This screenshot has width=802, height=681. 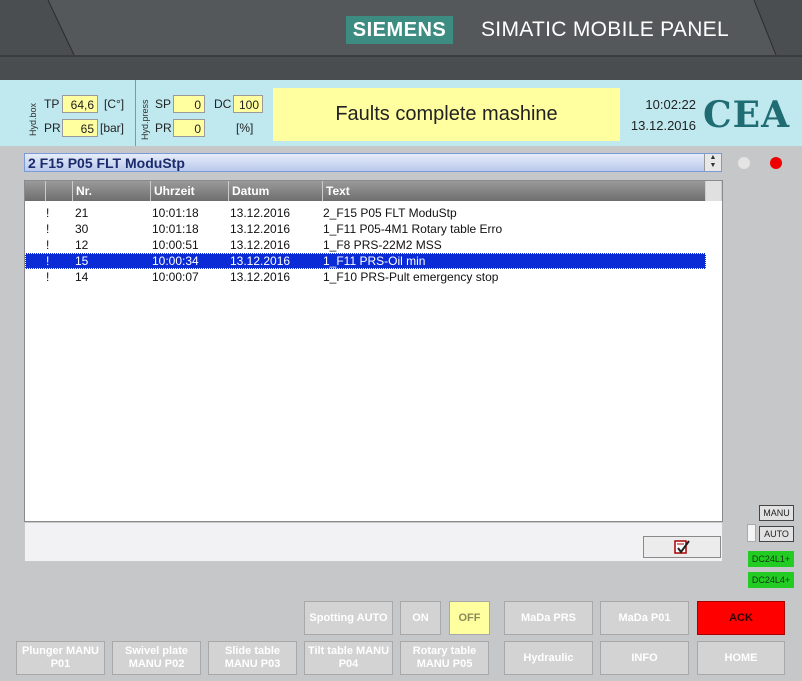 What do you see at coordinates (35, 191) in the screenshot?
I see `col-header-flag` at bounding box center [35, 191].